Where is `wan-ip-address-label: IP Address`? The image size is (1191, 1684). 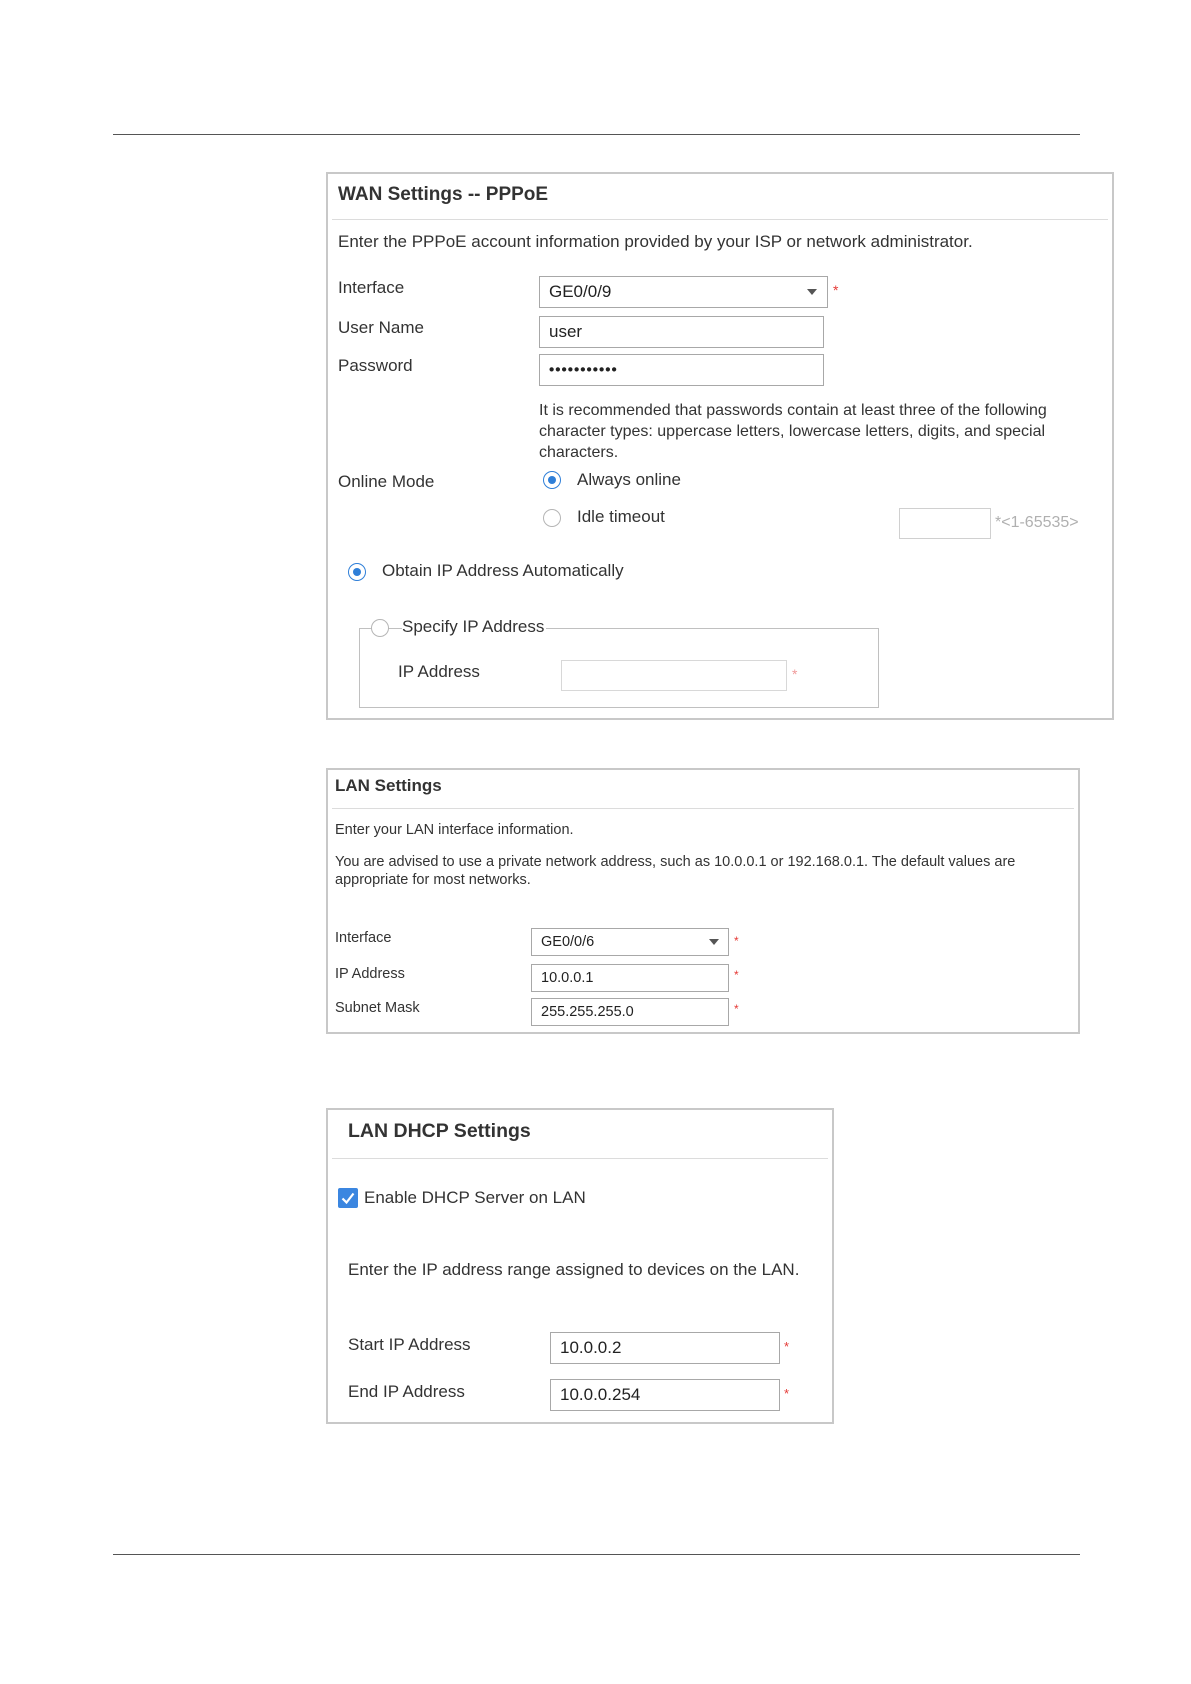 wan-ip-address-label: IP Address is located at coordinates (439, 671).